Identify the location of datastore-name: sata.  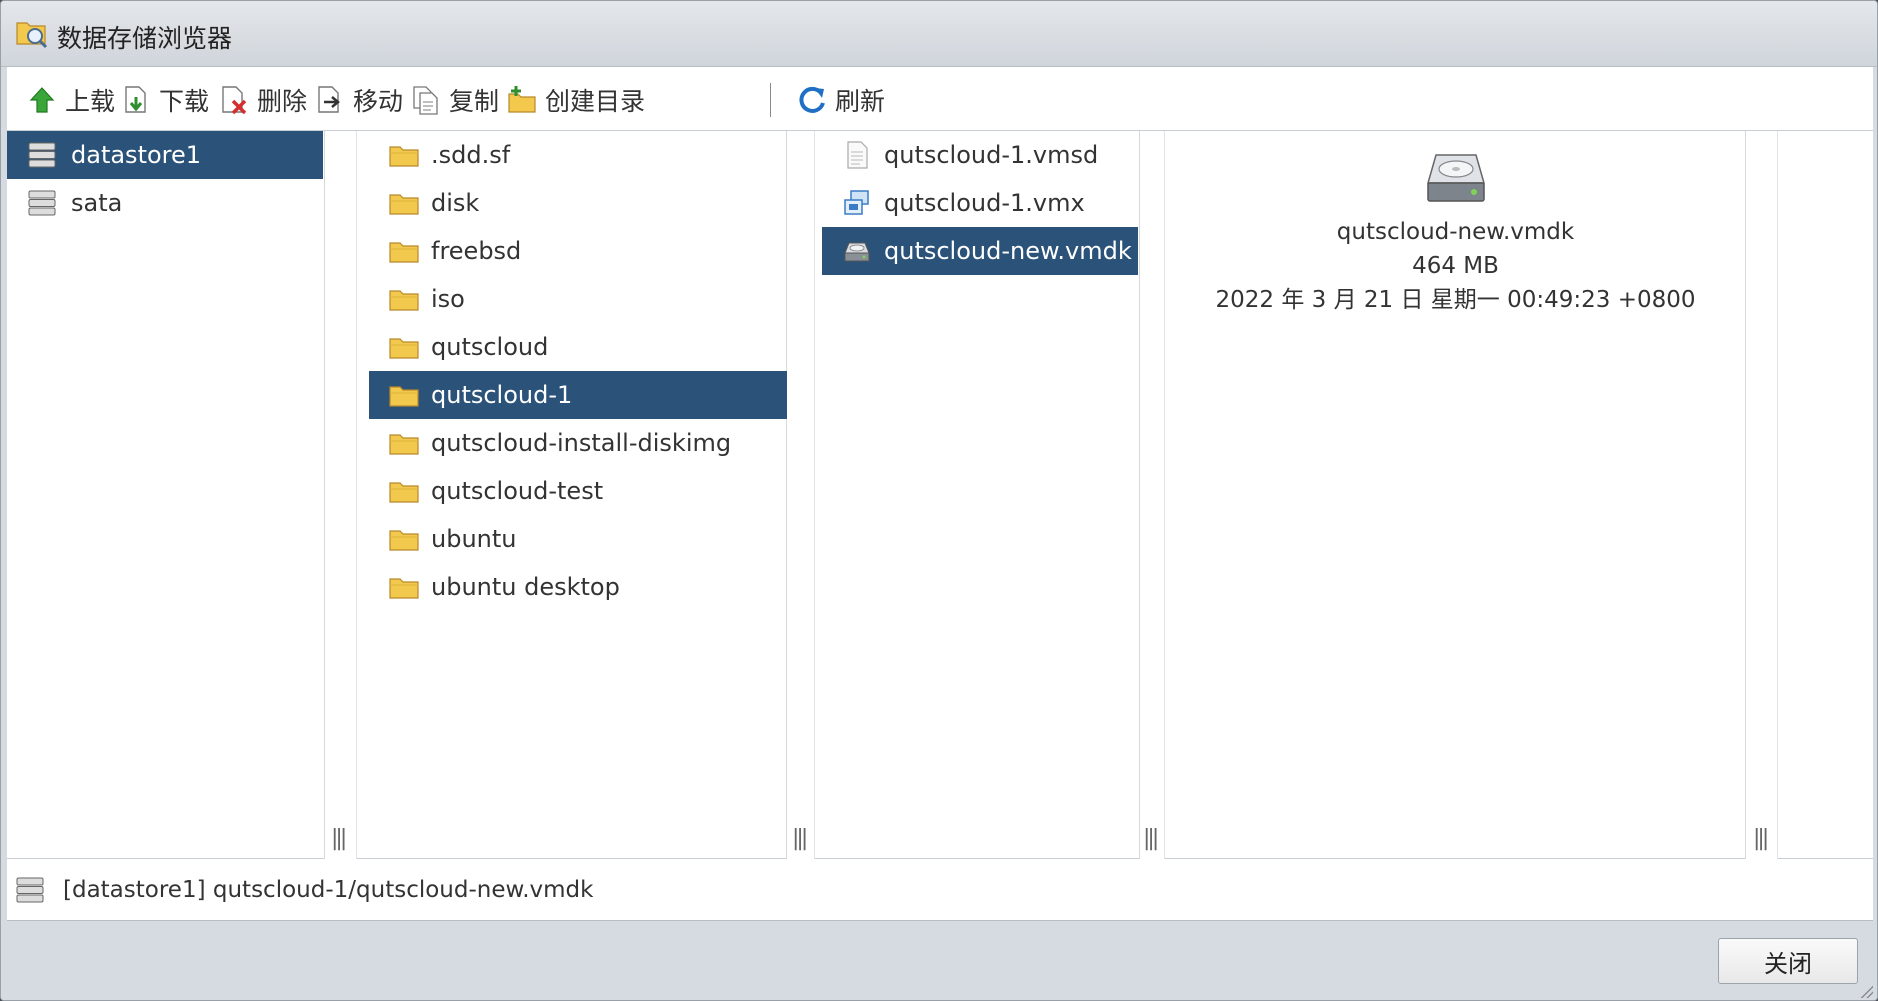
(97, 203).